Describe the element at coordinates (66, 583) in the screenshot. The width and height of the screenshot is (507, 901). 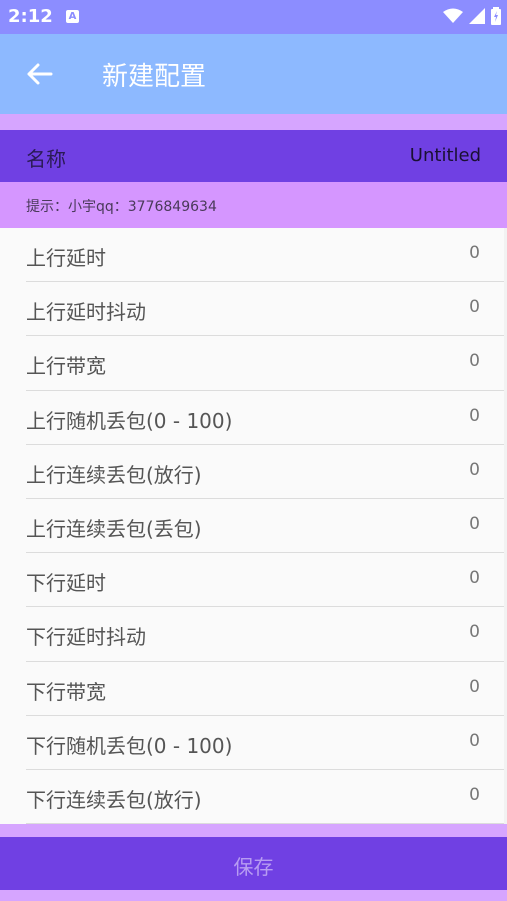
I see `setting-label: 下行延时` at that location.